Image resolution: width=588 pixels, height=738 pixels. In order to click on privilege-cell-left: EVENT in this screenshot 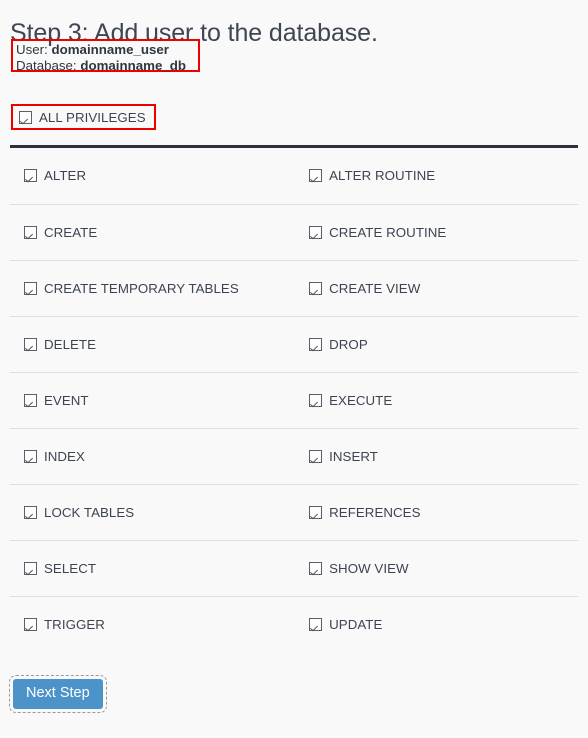, I will do `click(153, 400)`.